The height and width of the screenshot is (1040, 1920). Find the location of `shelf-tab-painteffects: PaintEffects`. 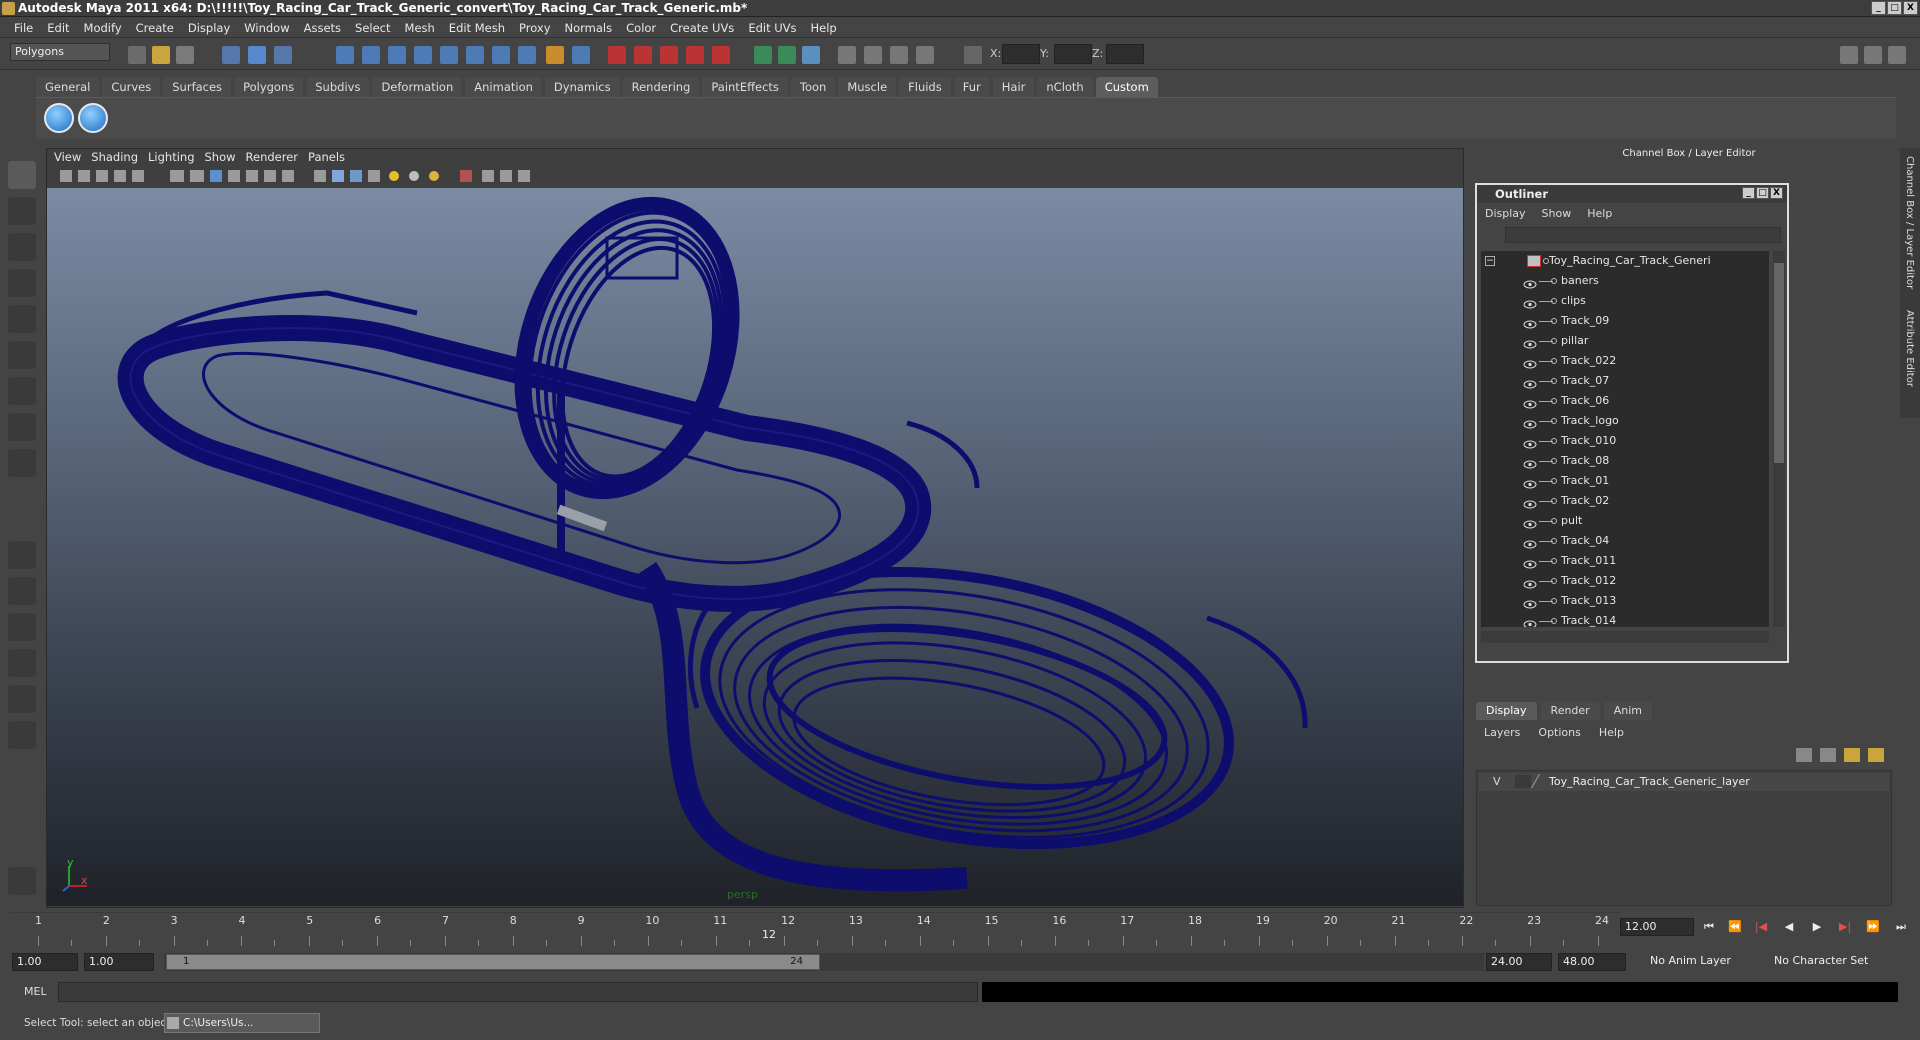

shelf-tab-painteffects: PaintEffects is located at coordinates (745, 87).